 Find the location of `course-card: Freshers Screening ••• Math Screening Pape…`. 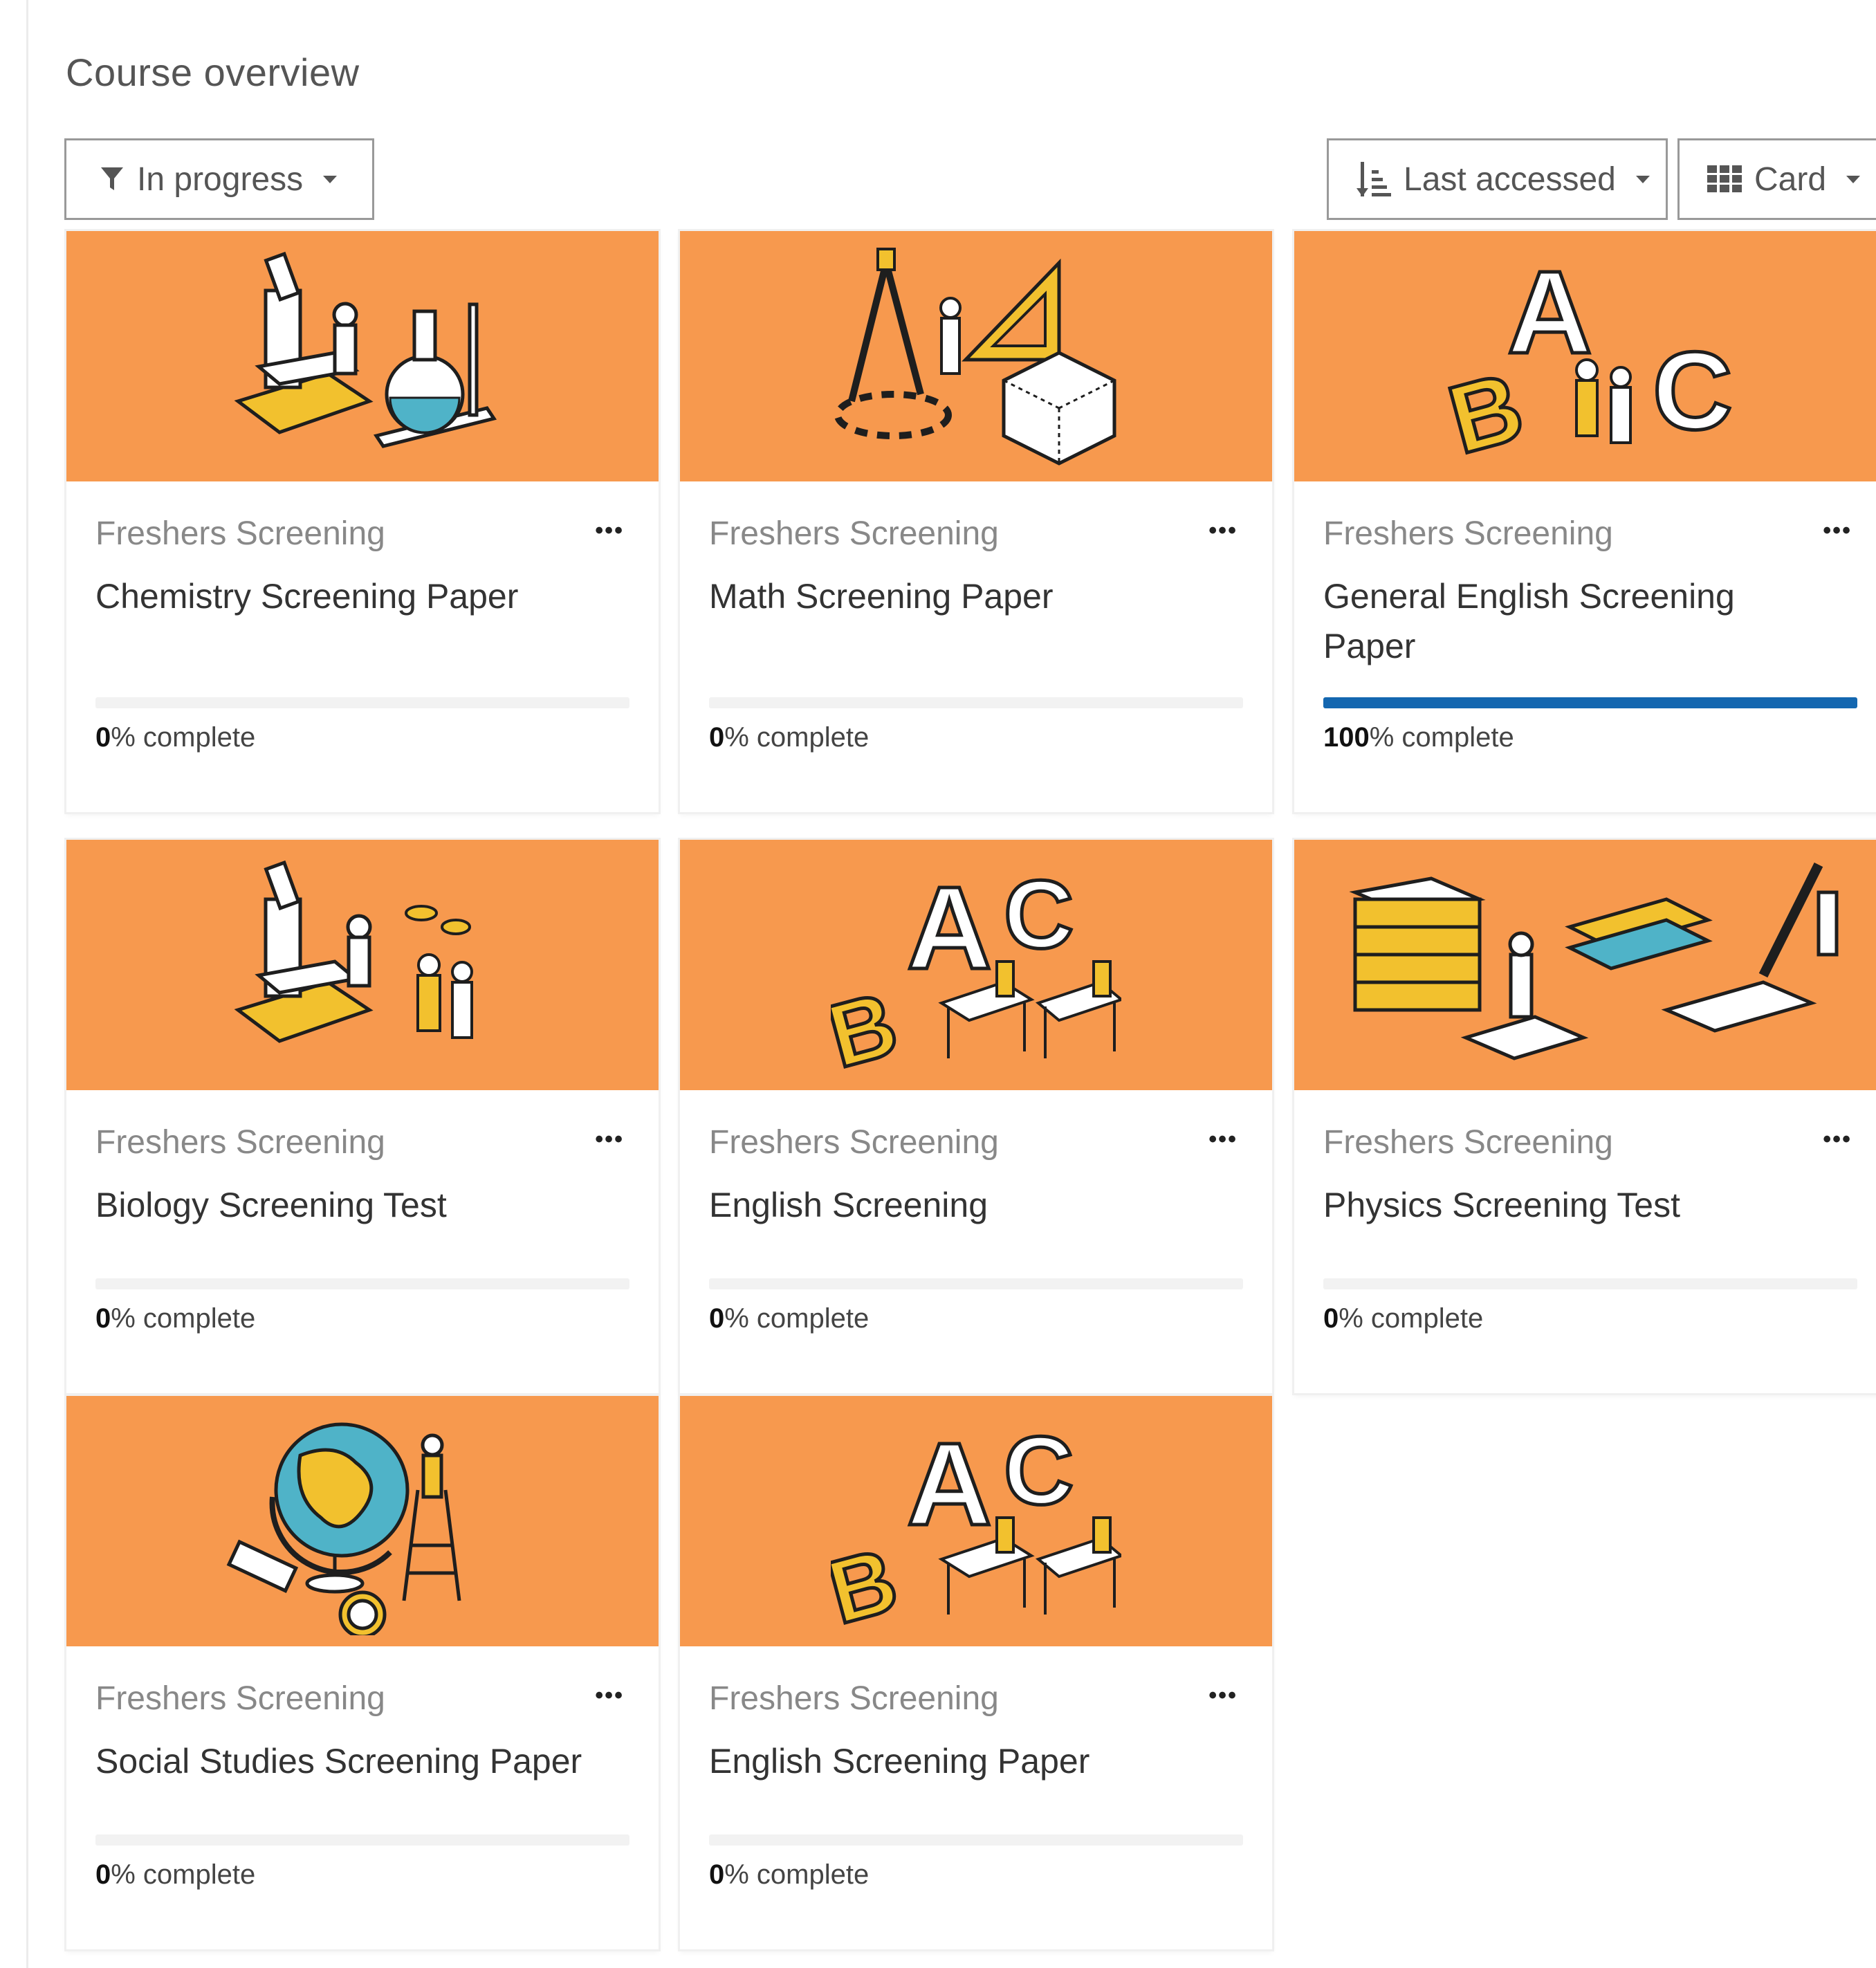

course-card: Freshers Screening ••• Math Screening Pape… is located at coordinates (976, 521).